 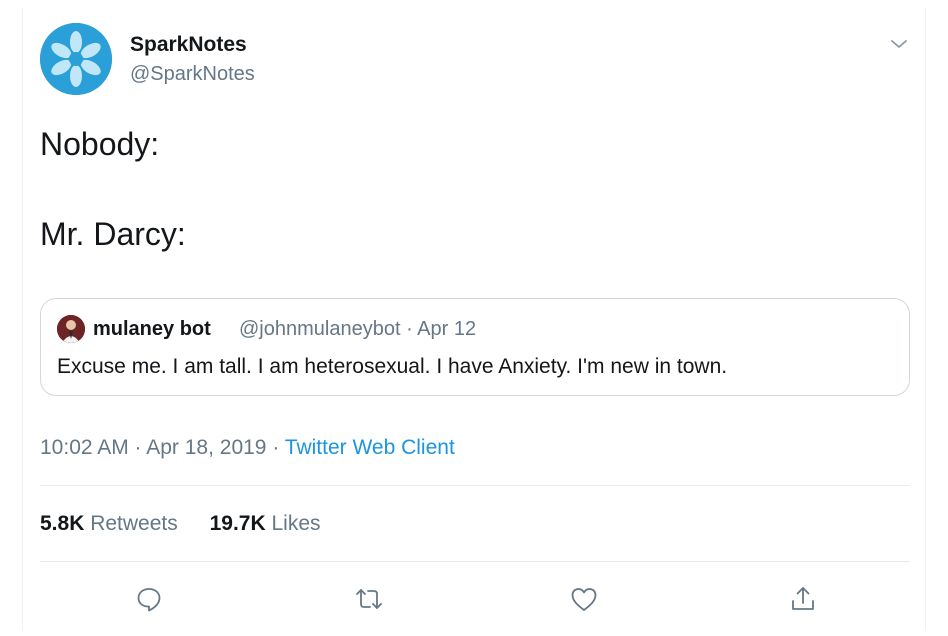 I want to click on reply-icon, so click(x=149, y=599).